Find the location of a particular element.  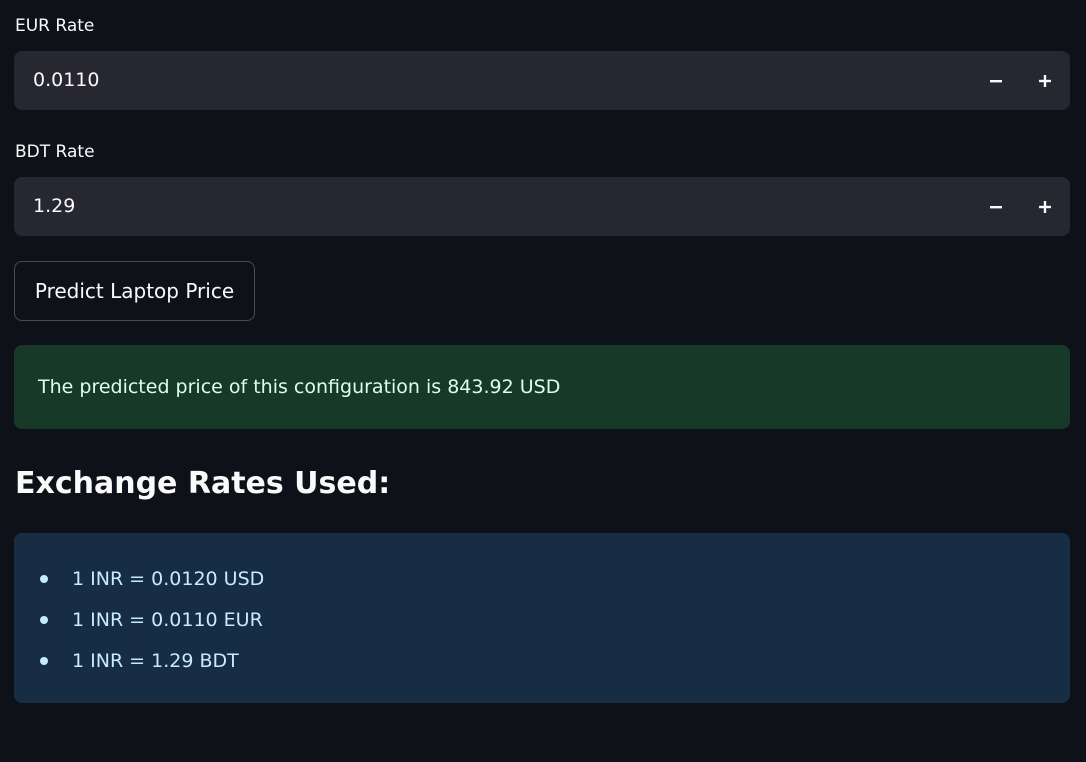

eur-rate-label: EUR Rate is located at coordinates (55, 26).